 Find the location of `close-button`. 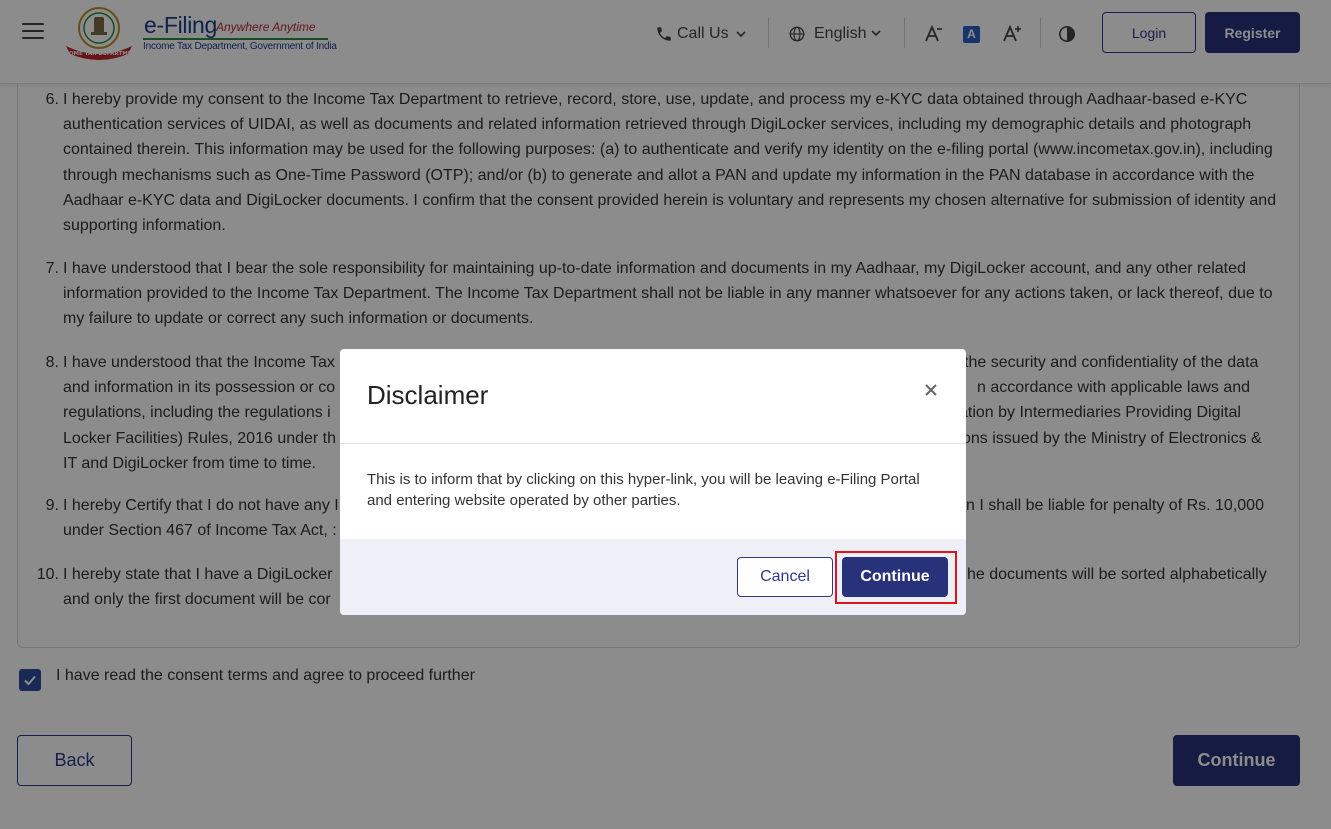

close-button is located at coordinates (931, 390).